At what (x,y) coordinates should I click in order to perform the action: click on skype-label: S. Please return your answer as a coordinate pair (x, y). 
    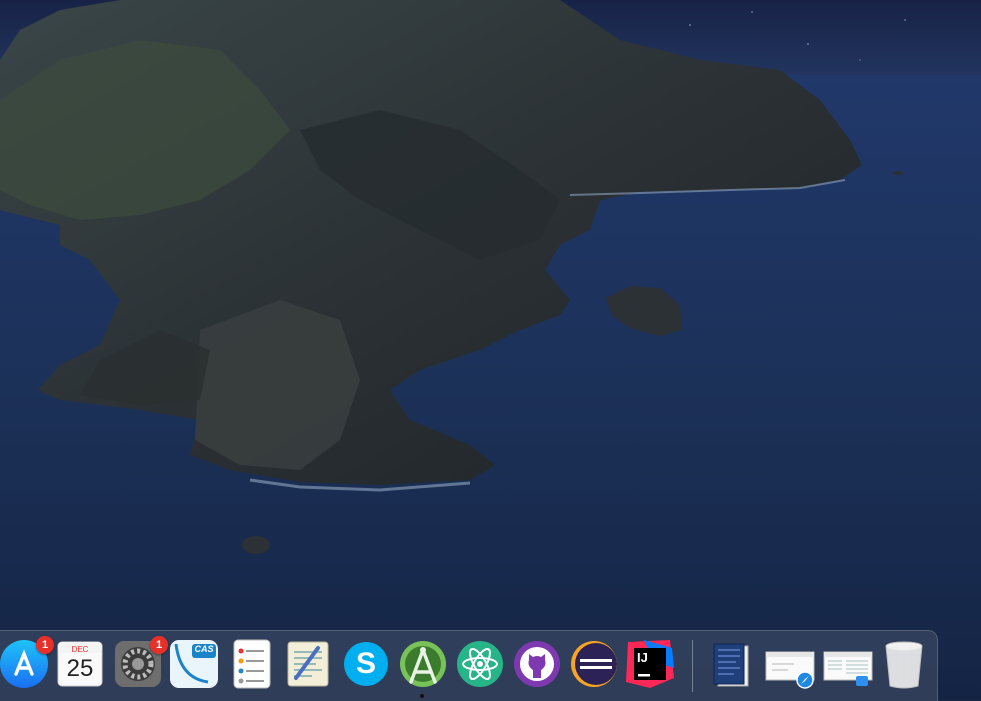
    Looking at the image, I should click on (365, 663).